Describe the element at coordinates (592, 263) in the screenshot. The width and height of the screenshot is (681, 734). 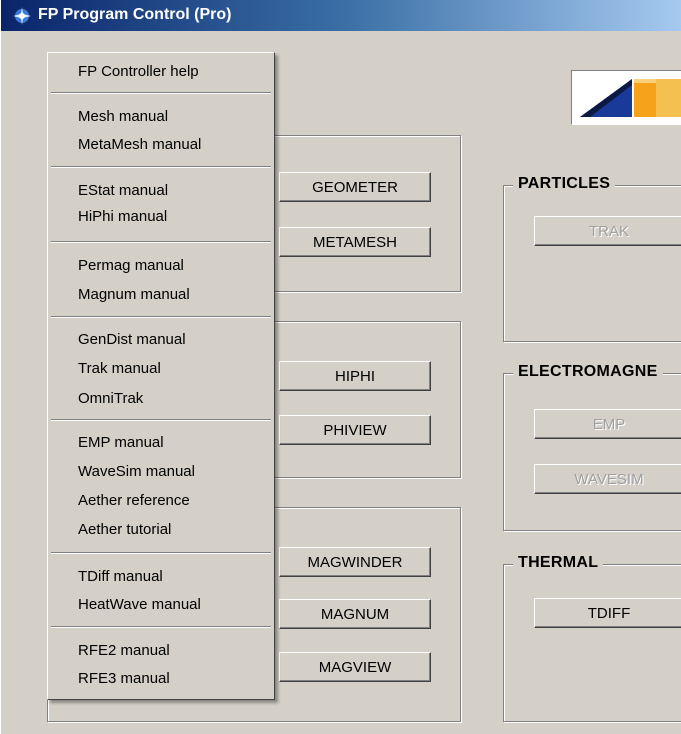
I see `particles-group` at that location.